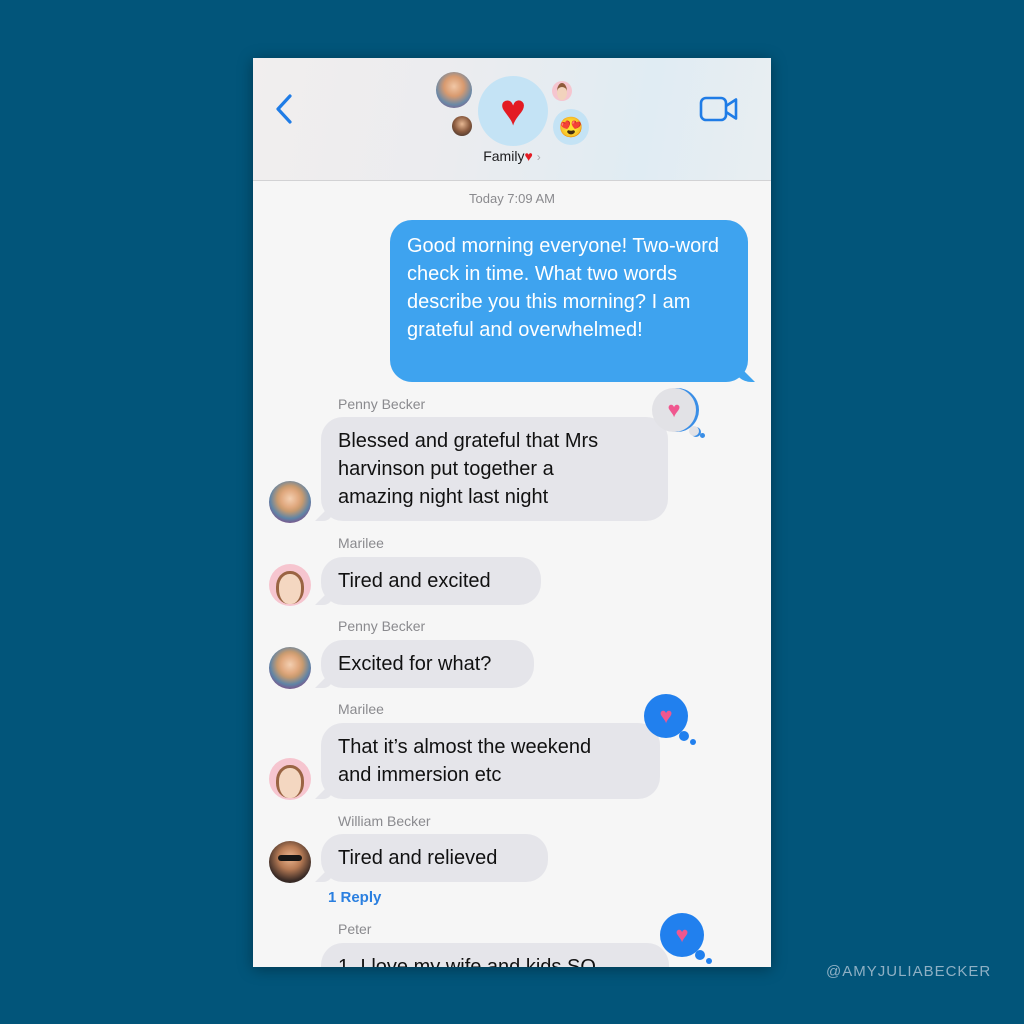 The height and width of the screenshot is (1024, 1024). What do you see at coordinates (562, 91) in the screenshot?
I see `avatar-marilee-small` at bounding box center [562, 91].